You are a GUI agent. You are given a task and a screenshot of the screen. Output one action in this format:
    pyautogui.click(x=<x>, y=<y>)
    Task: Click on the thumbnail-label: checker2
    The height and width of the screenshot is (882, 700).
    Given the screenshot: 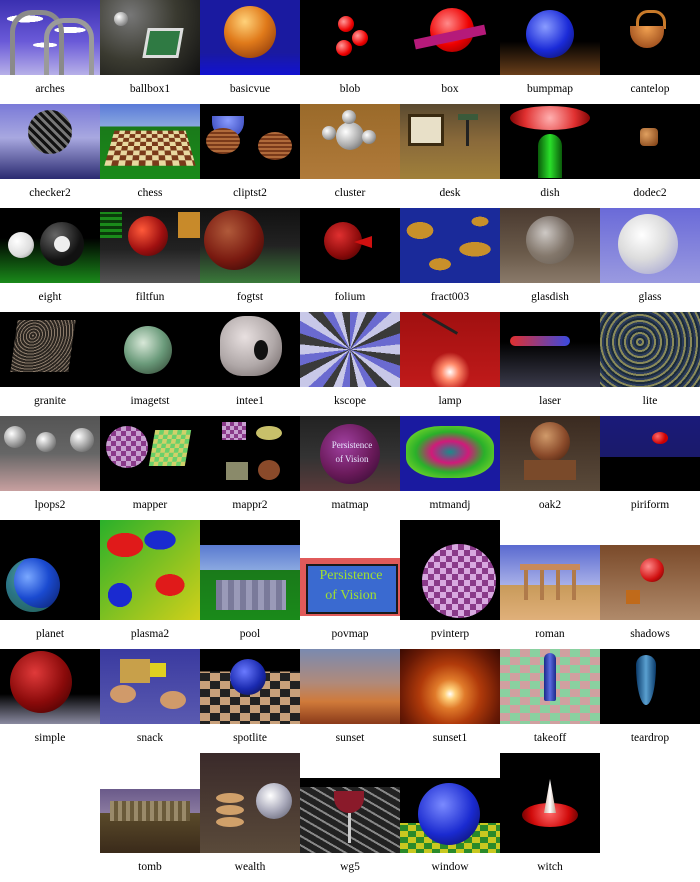 What is the action you would take?
    pyautogui.click(x=50, y=193)
    